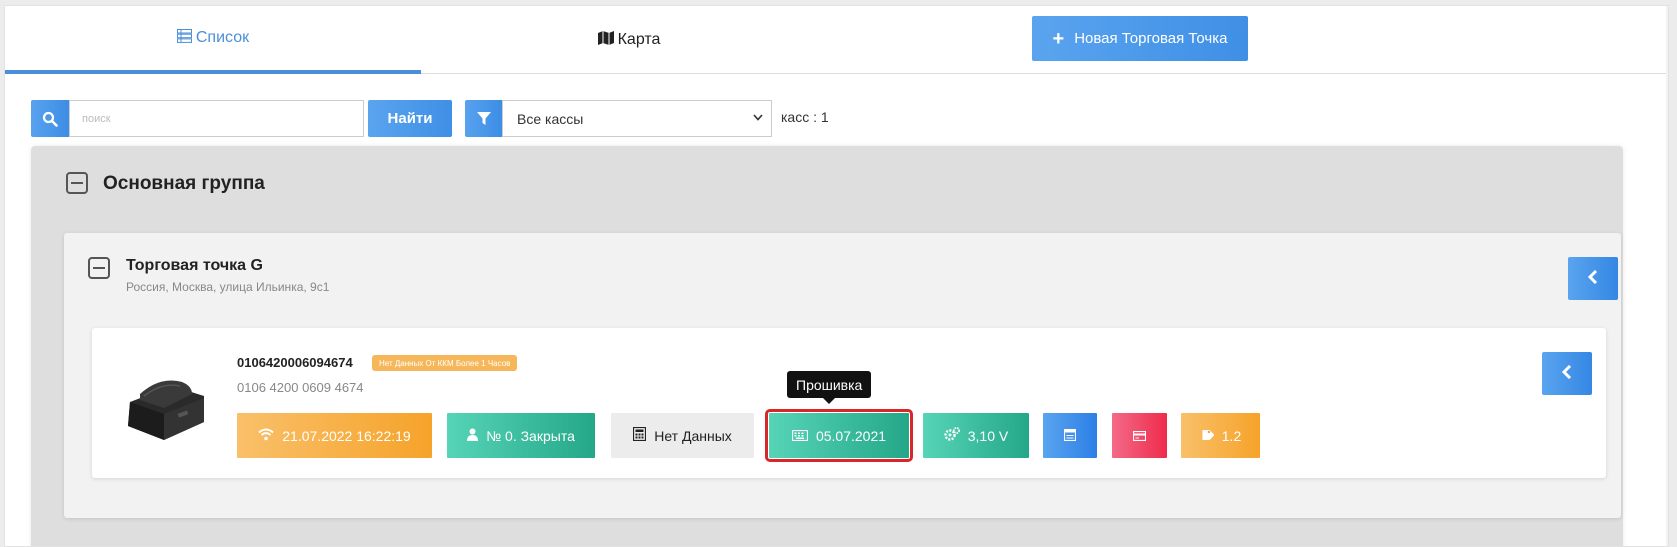 This screenshot has height=547, width=1677. I want to click on store-address: Россия, Москва, улица Ильинка, 9с1, so click(228, 287).